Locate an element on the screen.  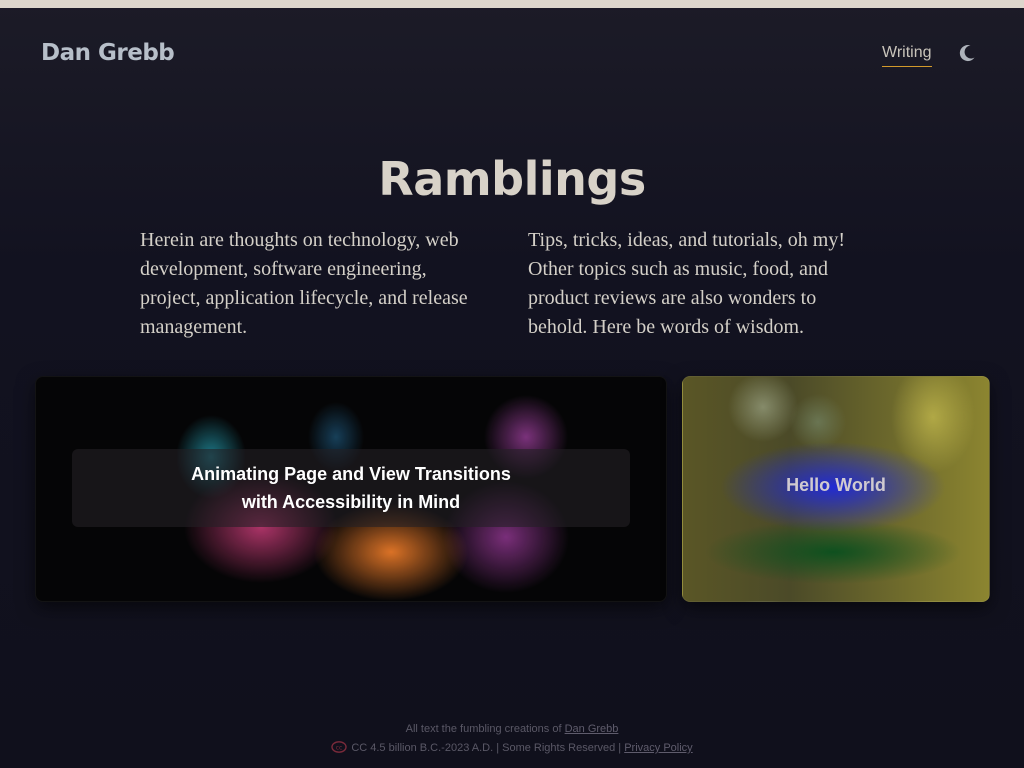
moon-icon is located at coordinates (967, 53).